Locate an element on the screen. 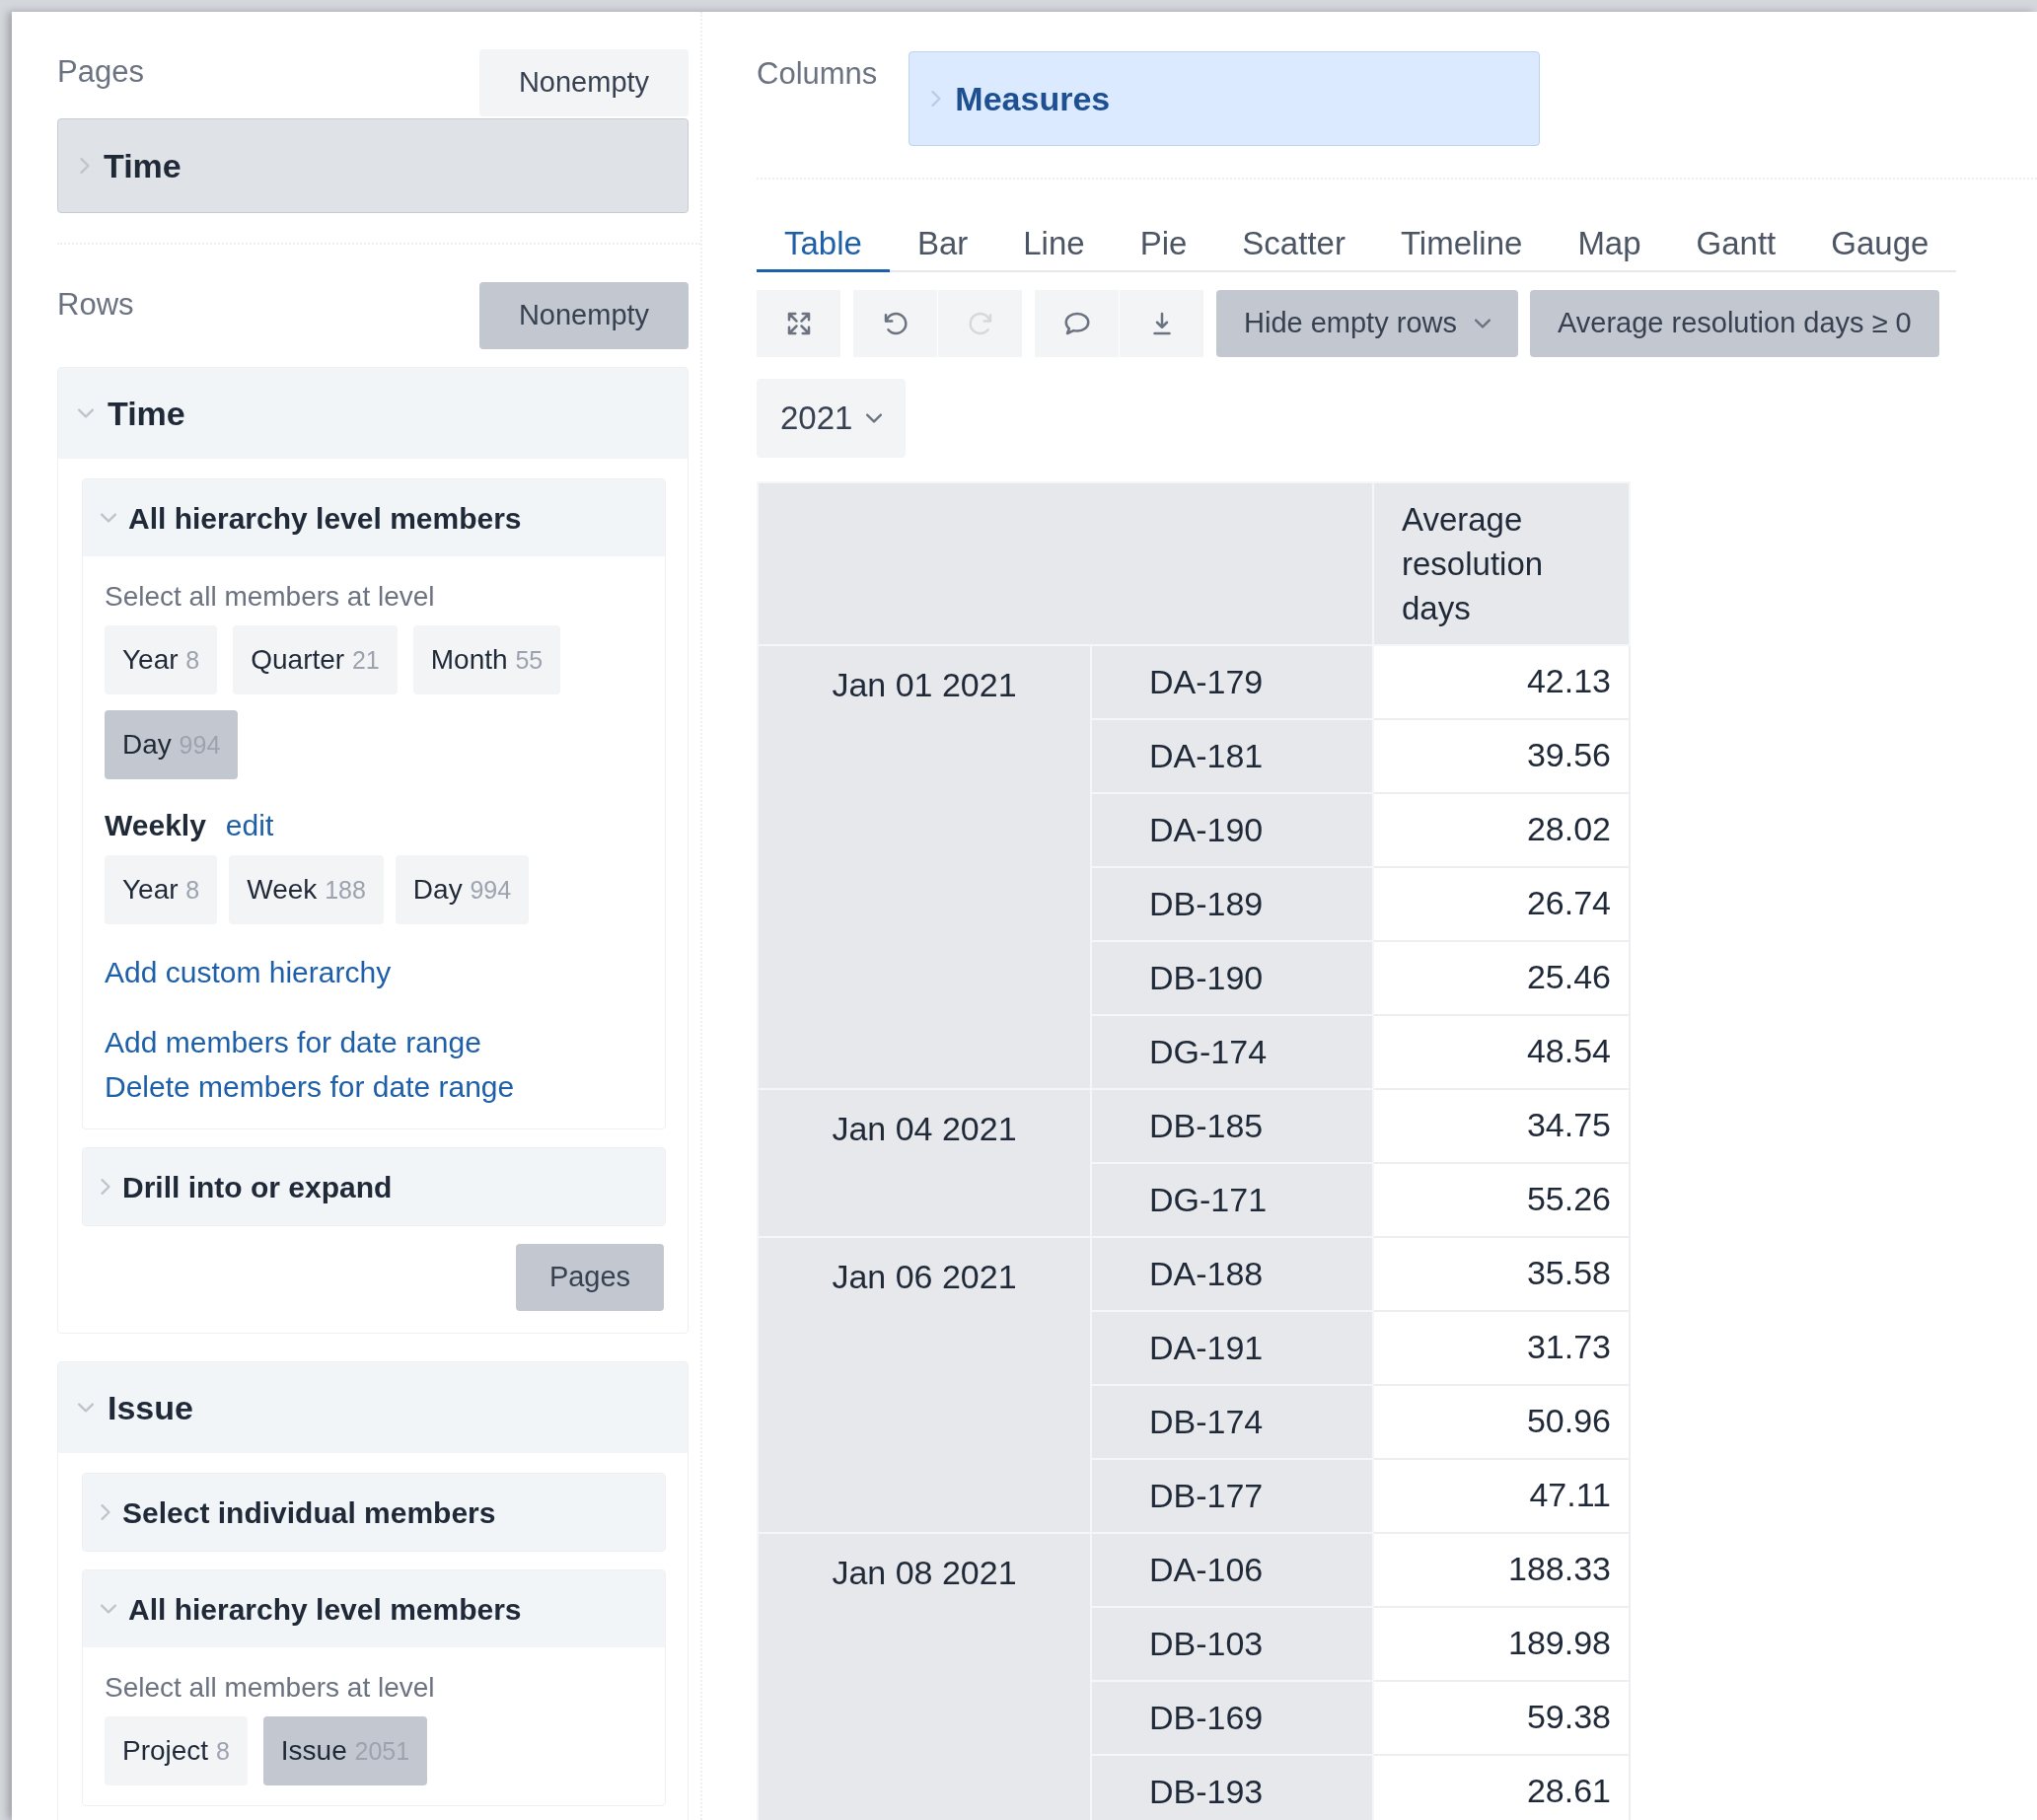 Image resolution: width=2037 pixels, height=1820 pixels. issue-cell: DG-171 is located at coordinates (1232, 1200).